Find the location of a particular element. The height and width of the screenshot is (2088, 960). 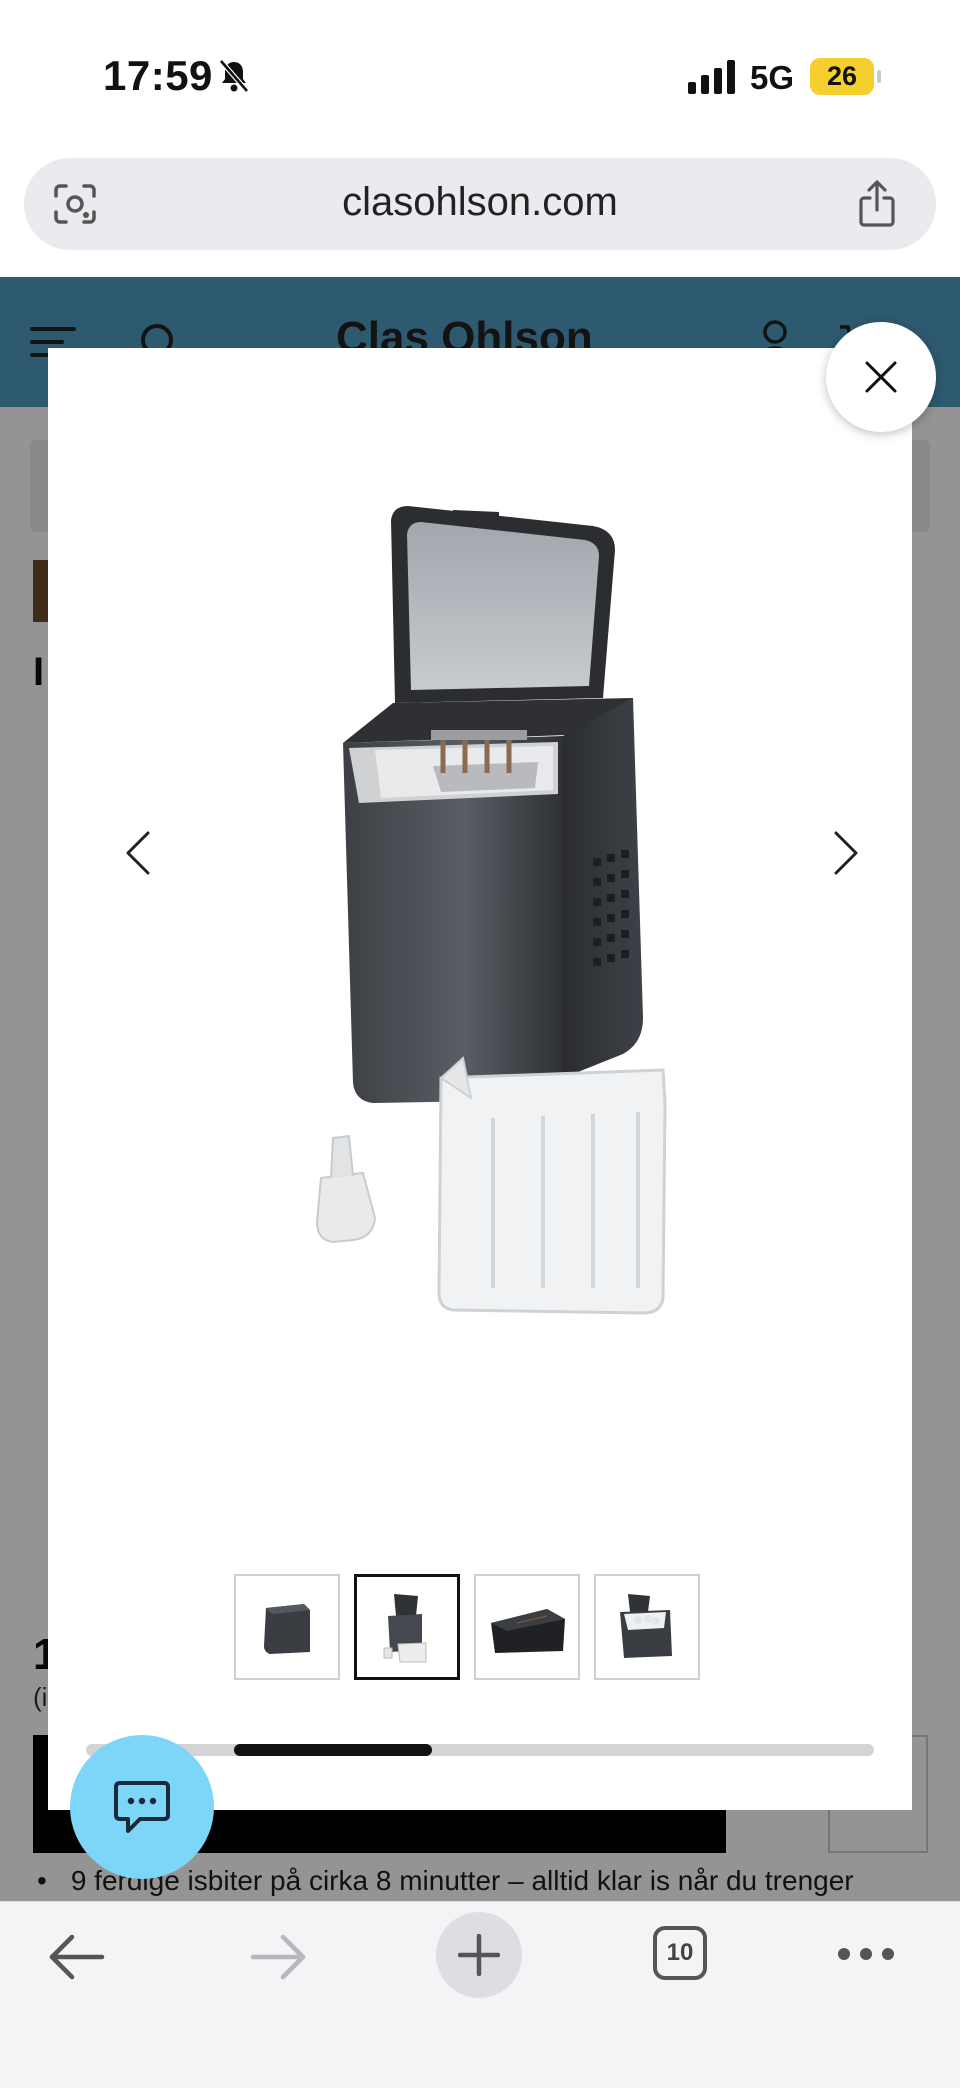

network-type: 5G is located at coordinates (772, 77).